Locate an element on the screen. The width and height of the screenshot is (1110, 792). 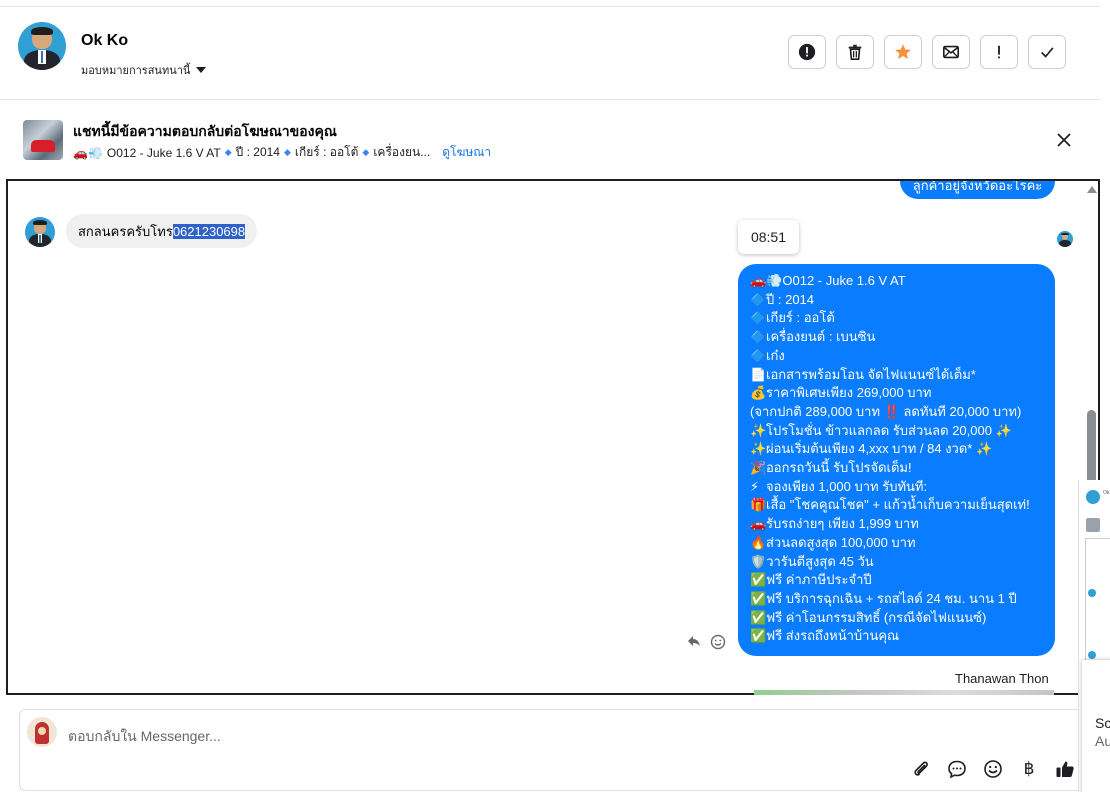
message-line: ✅ฟรี ค่าภาษีประจำปี is located at coordinates (902, 580).